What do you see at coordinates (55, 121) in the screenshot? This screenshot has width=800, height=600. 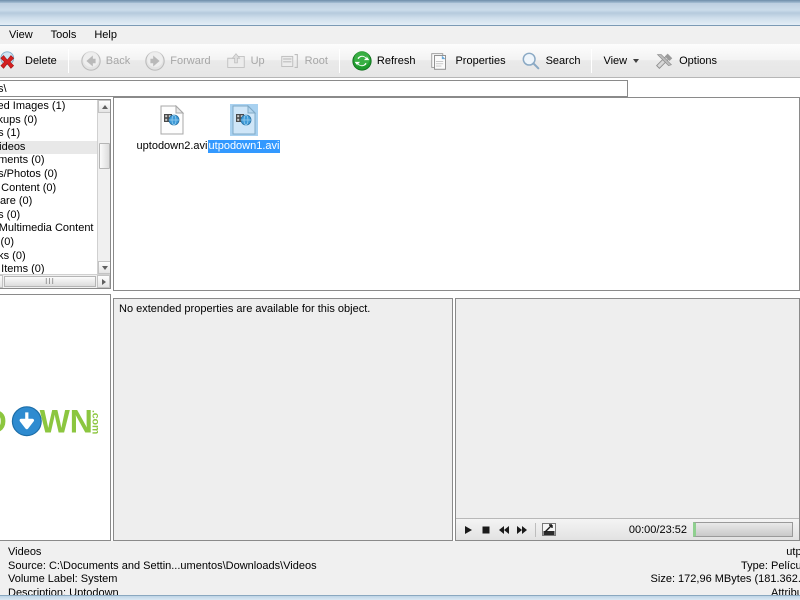 I see `tree-item: ckups (0)` at bounding box center [55, 121].